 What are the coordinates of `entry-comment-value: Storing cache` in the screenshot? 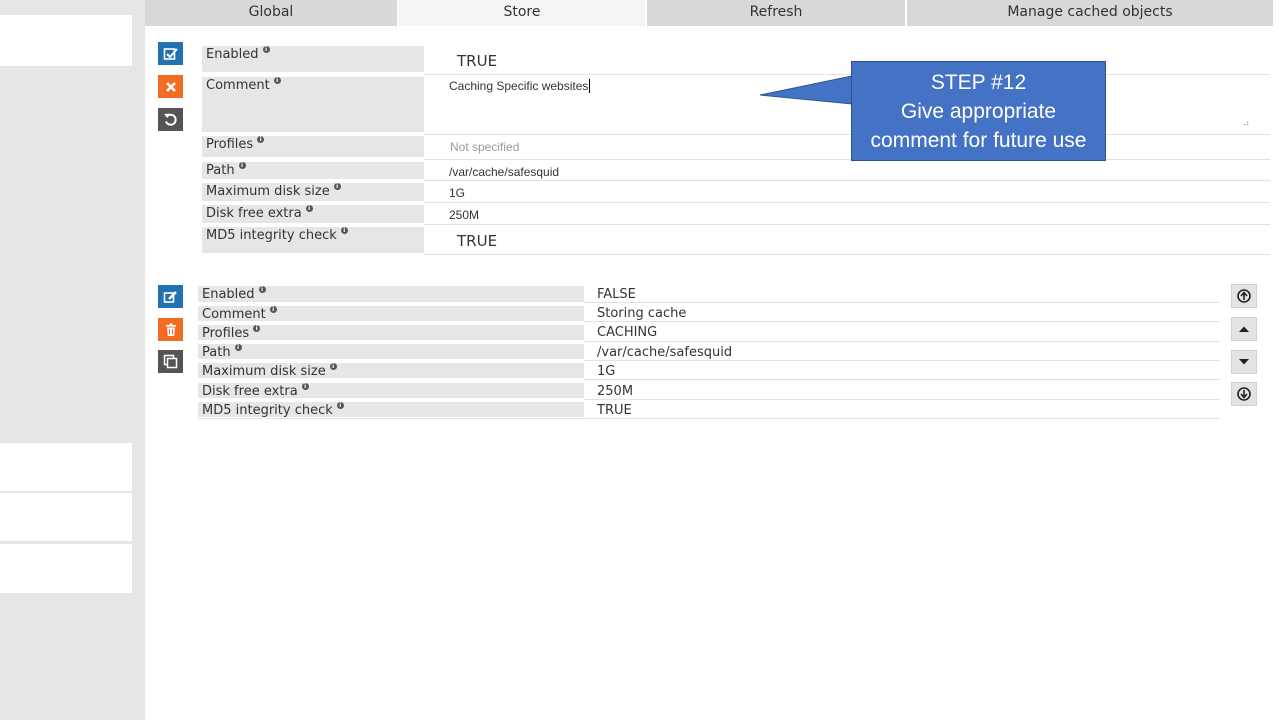 It's located at (642, 313).